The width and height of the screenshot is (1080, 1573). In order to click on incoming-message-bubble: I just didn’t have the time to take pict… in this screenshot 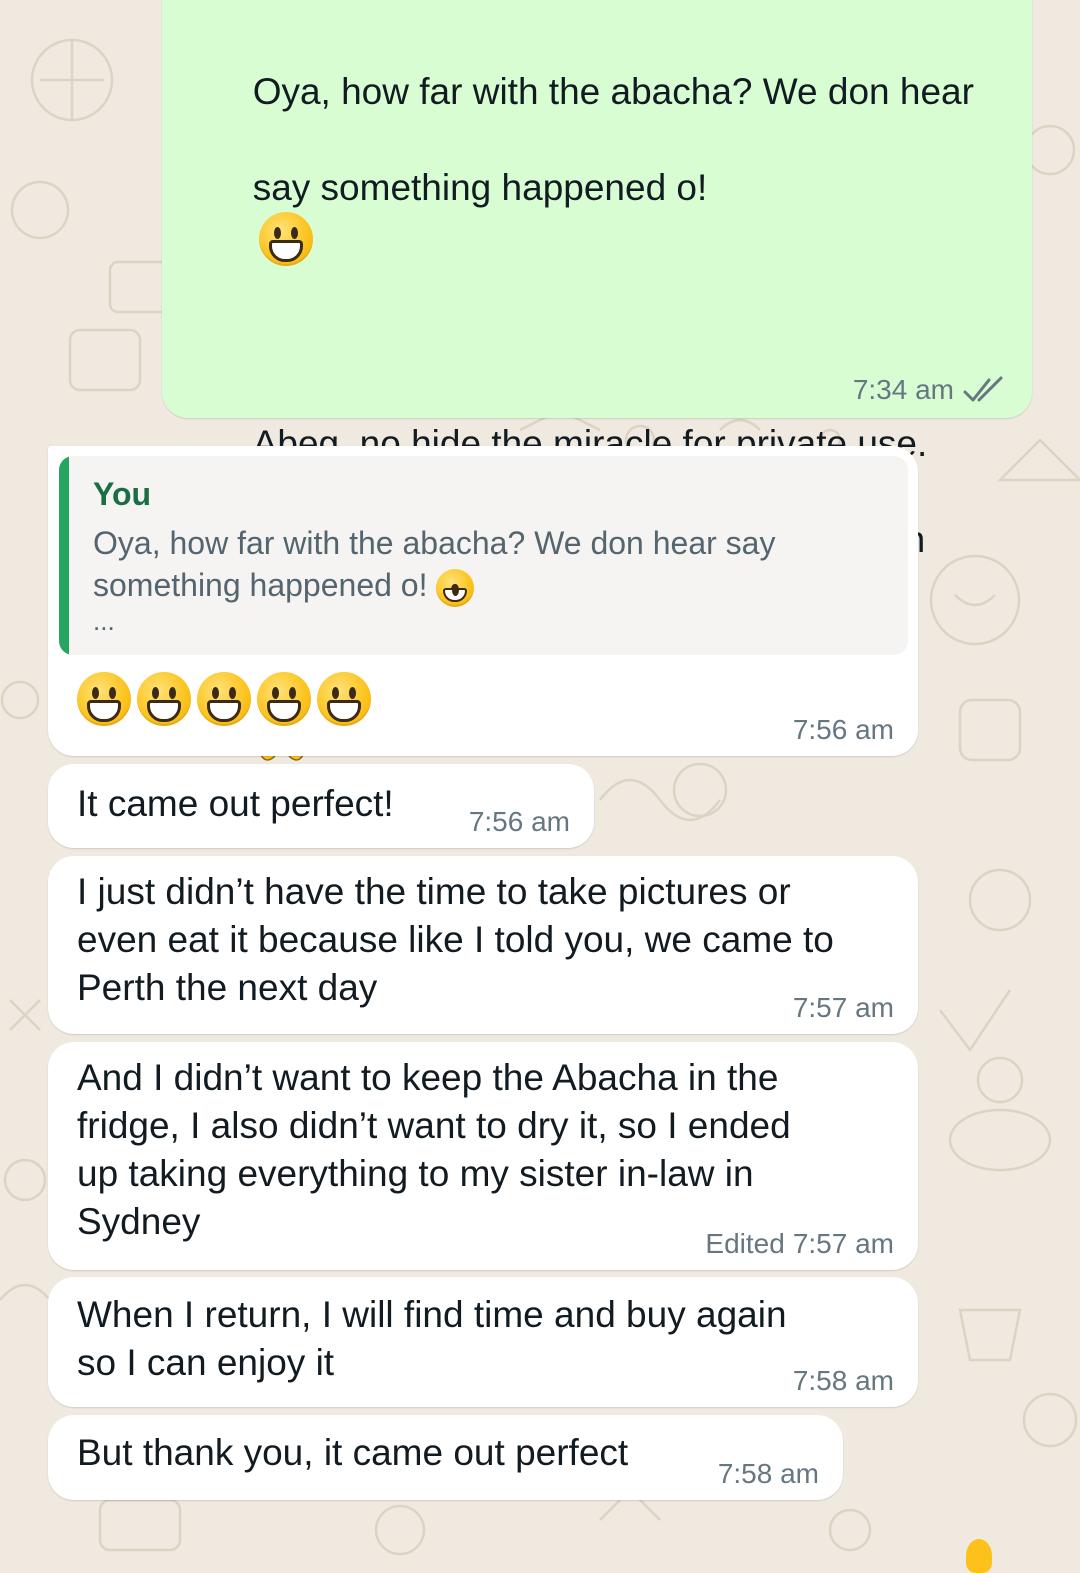, I will do `click(483, 945)`.